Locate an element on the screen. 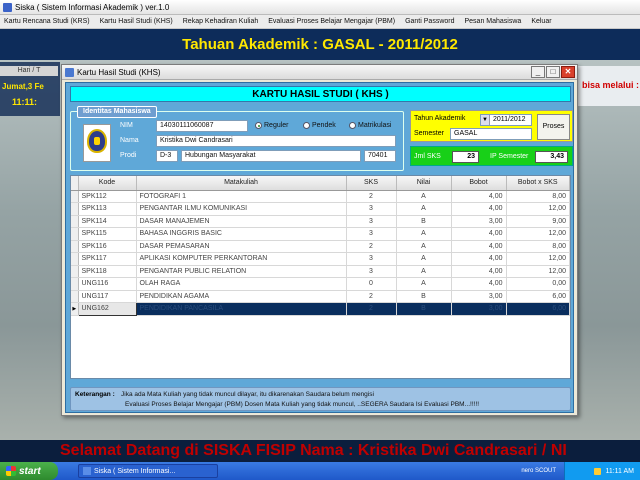 The height and width of the screenshot is (480, 640). dialog-title: Kartu Hasil Studi (KHS) is located at coordinates (119, 72).